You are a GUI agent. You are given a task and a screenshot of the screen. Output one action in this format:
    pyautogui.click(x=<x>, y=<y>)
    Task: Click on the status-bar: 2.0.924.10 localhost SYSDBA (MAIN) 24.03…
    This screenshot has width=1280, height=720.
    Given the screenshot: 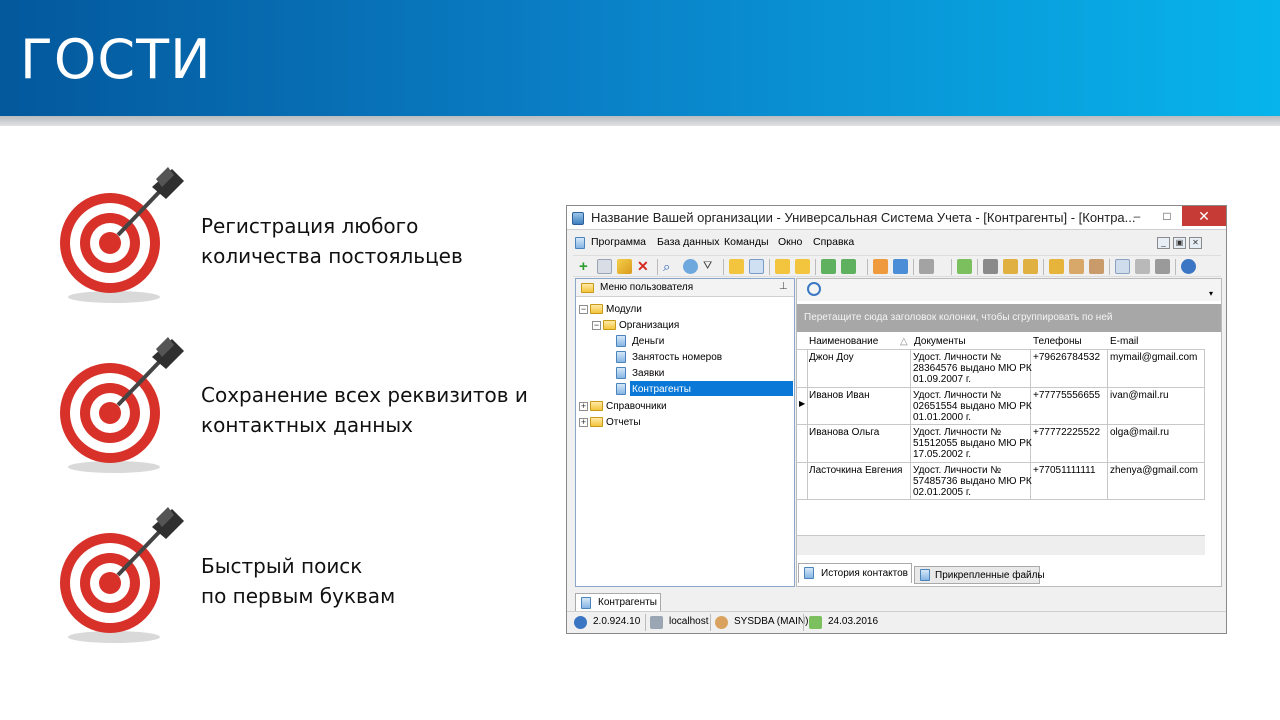 What is the action you would take?
    pyautogui.click(x=896, y=622)
    